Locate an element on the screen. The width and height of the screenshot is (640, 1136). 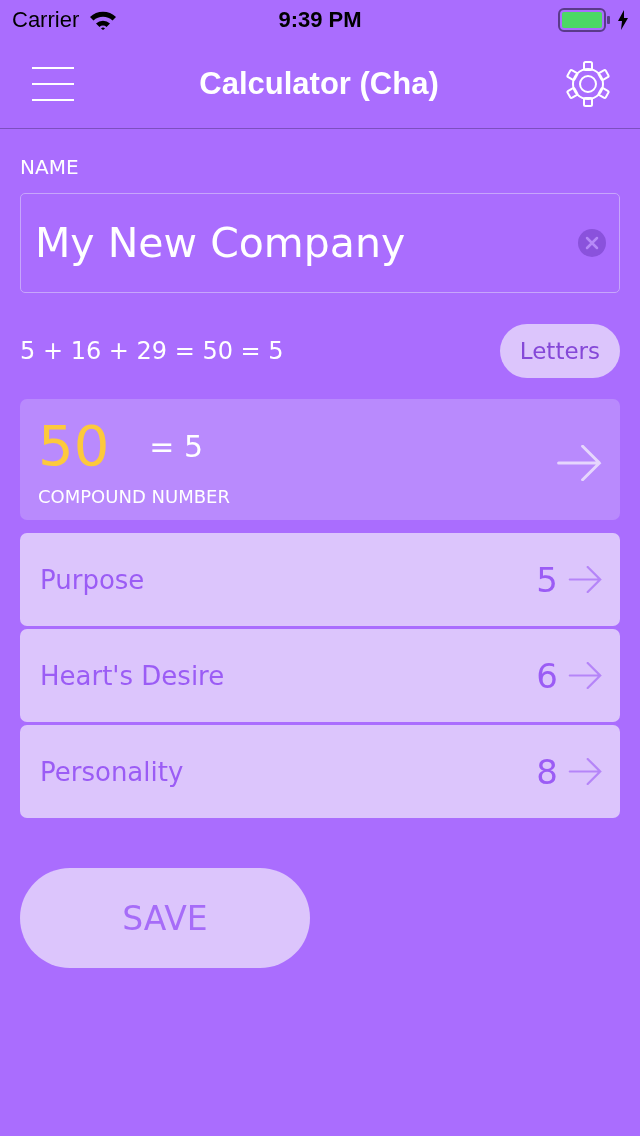
carrier-label: Carrier is located at coordinates (46, 20).